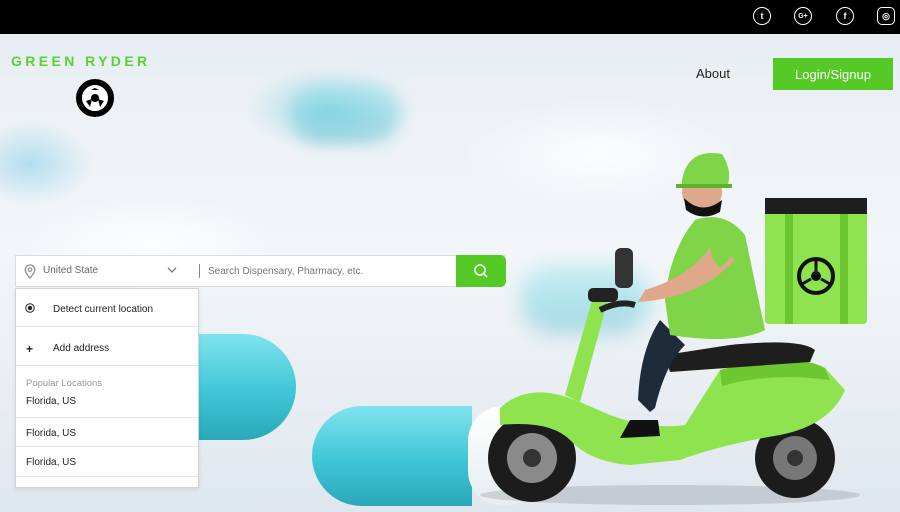  What do you see at coordinates (172, 270) in the screenshot?
I see `chevron-down-icon` at bounding box center [172, 270].